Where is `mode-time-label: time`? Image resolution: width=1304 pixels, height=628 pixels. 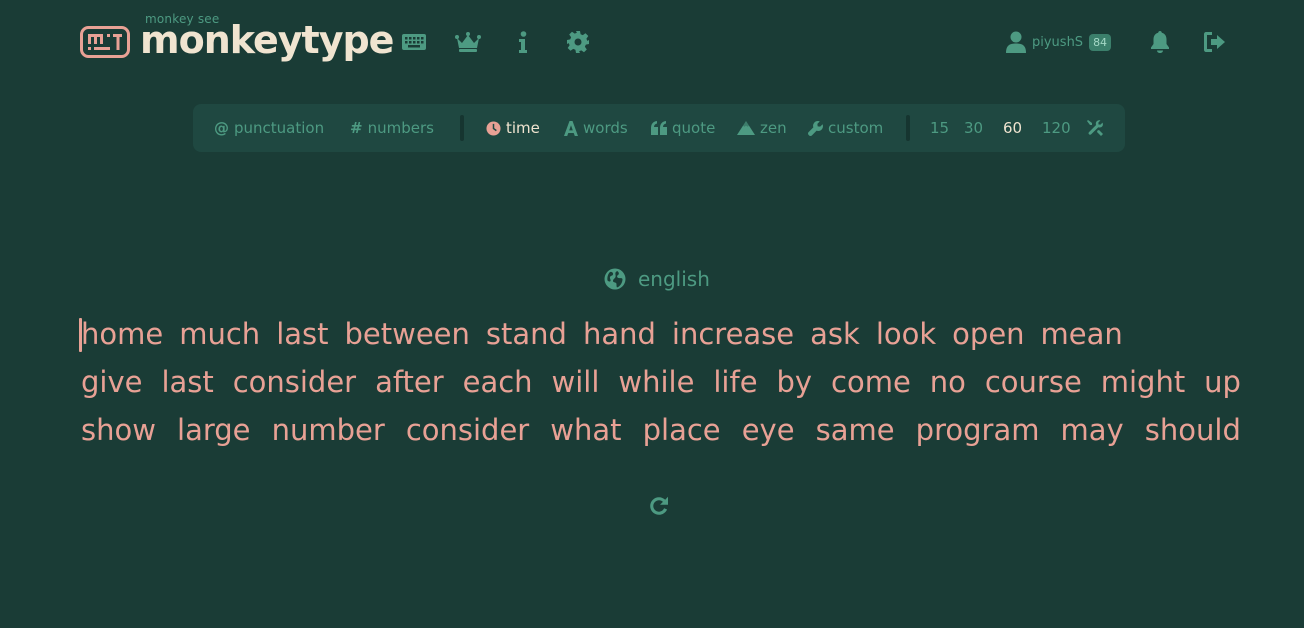
mode-time-label: time is located at coordinates (523, 128).